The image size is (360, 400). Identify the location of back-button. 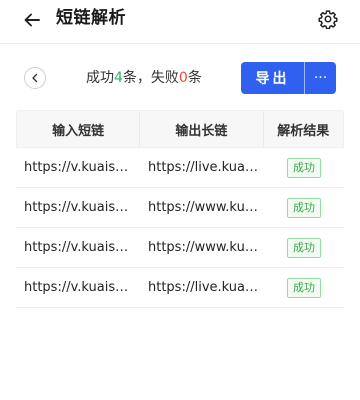
(32, 20).